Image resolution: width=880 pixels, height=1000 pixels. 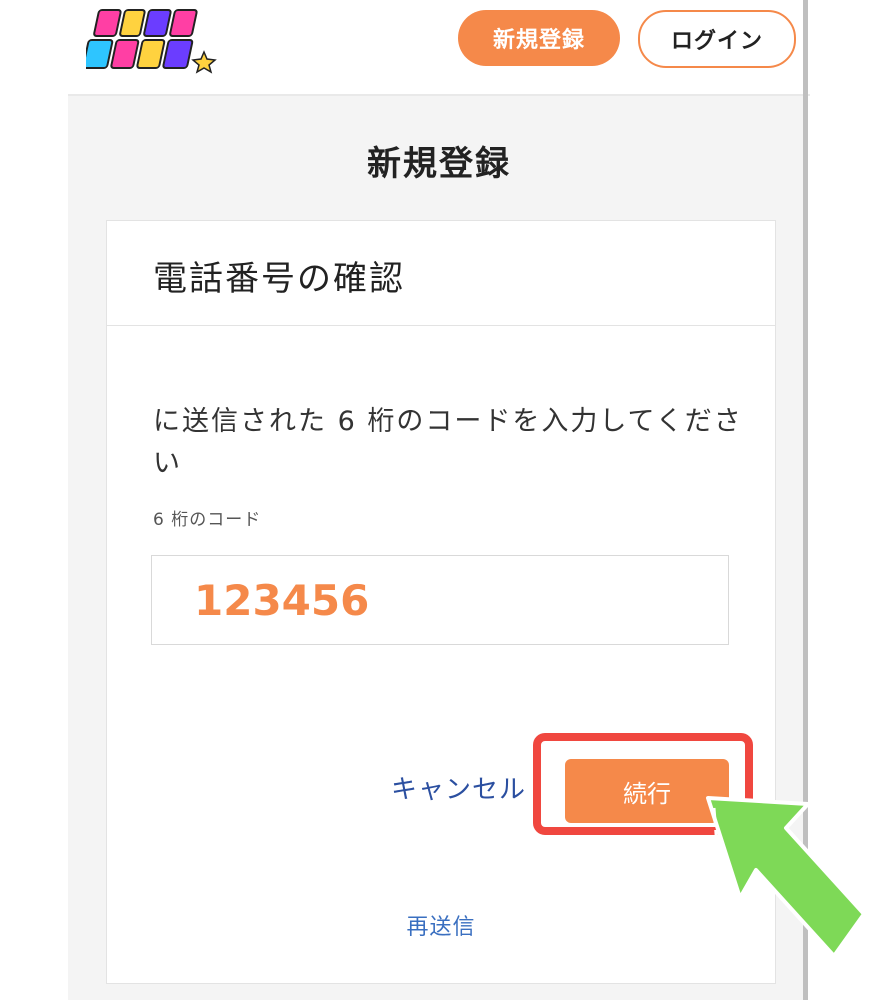 What do you see at coordinates (448, 442) in the screenshot?
I see `instruction-text: に送信された 6 桁のコードを入力してください` at bounding box center [448, 442].